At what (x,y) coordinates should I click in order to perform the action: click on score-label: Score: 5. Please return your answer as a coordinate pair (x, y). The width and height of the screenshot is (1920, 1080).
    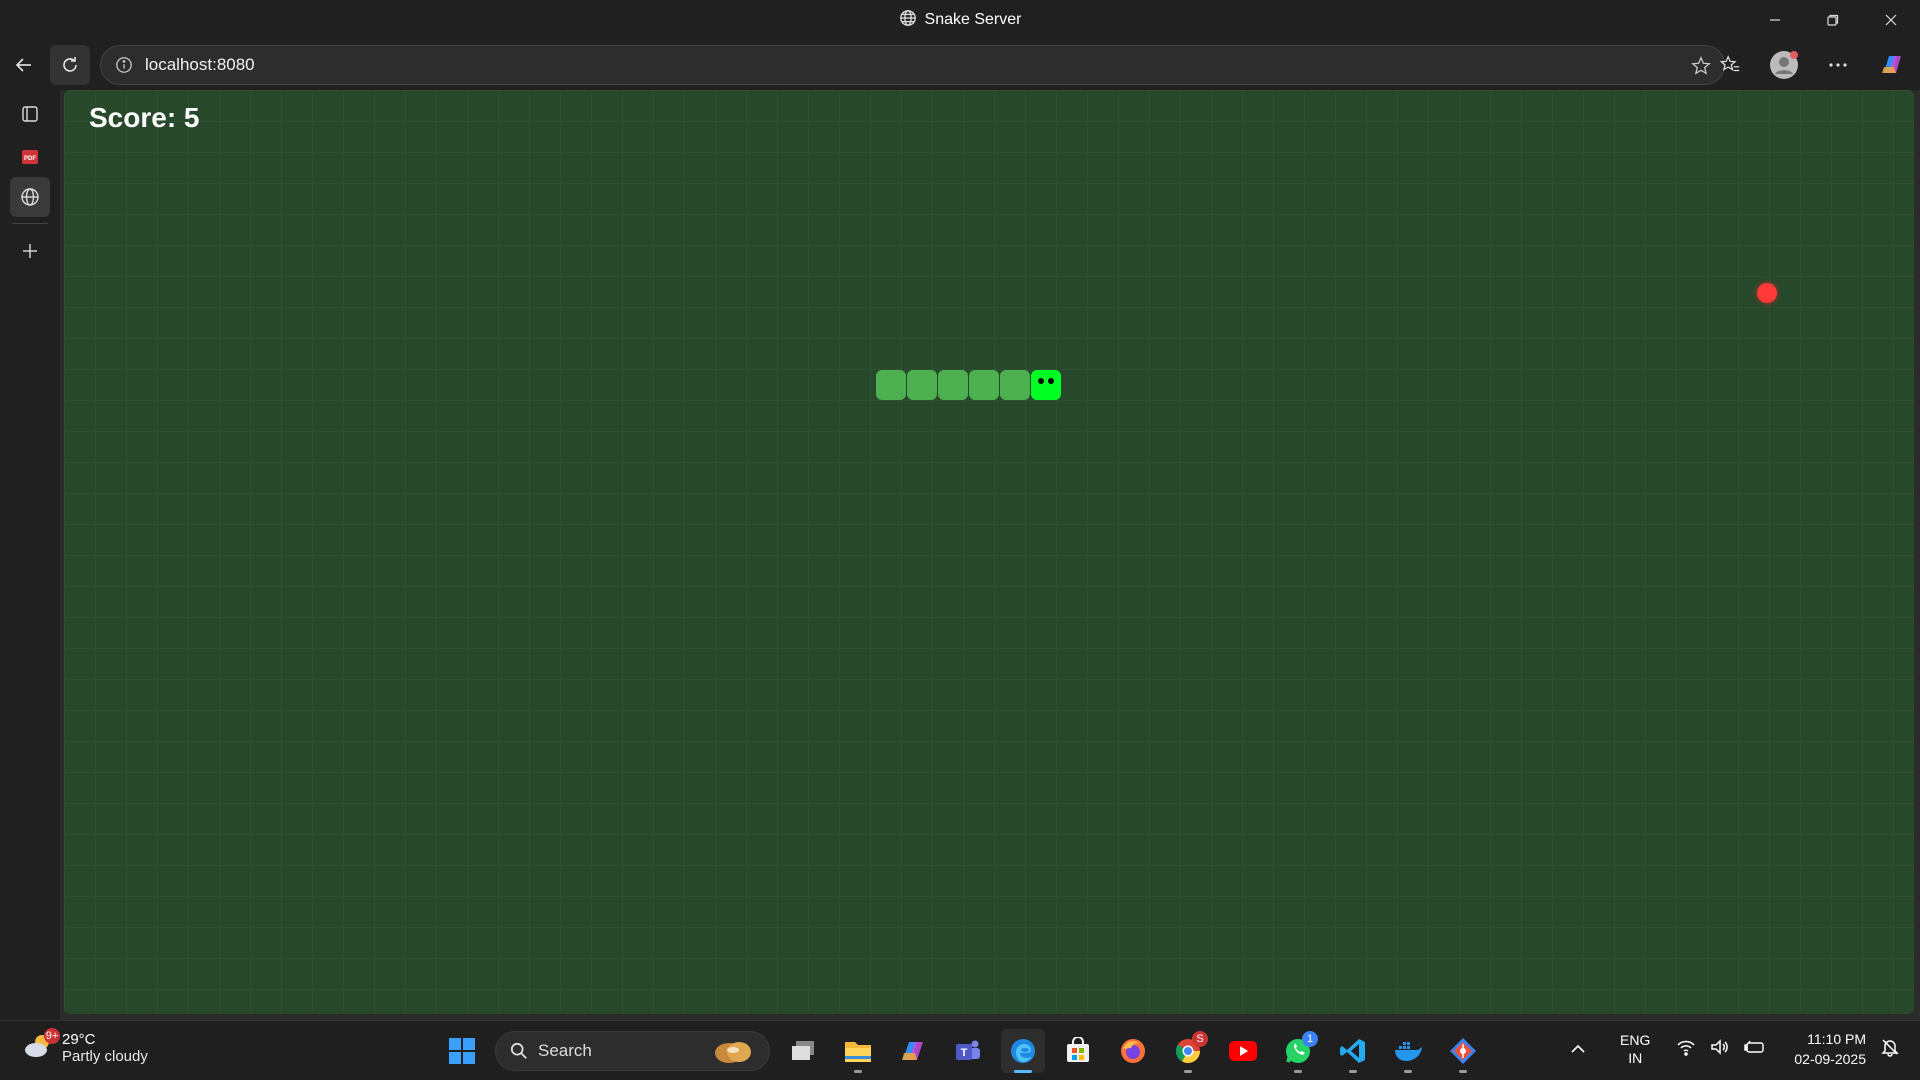
    Looking at the image, I should click on (144, 117).